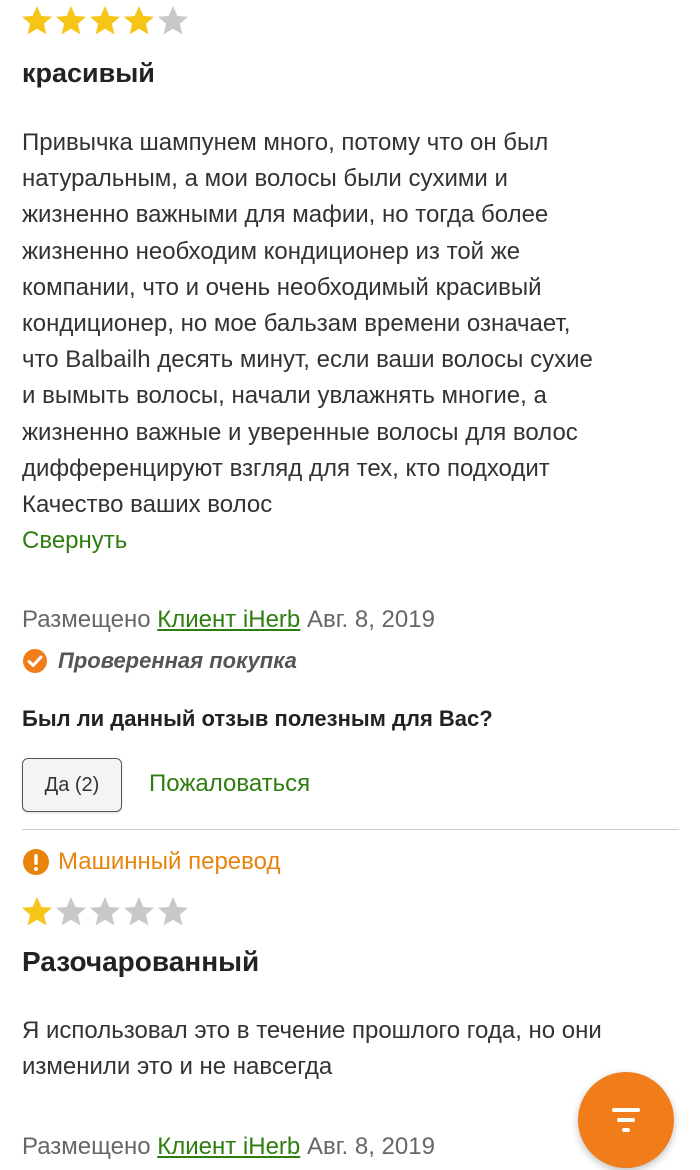  I want to click on exclamation-circle-icon, so click(36, 862).